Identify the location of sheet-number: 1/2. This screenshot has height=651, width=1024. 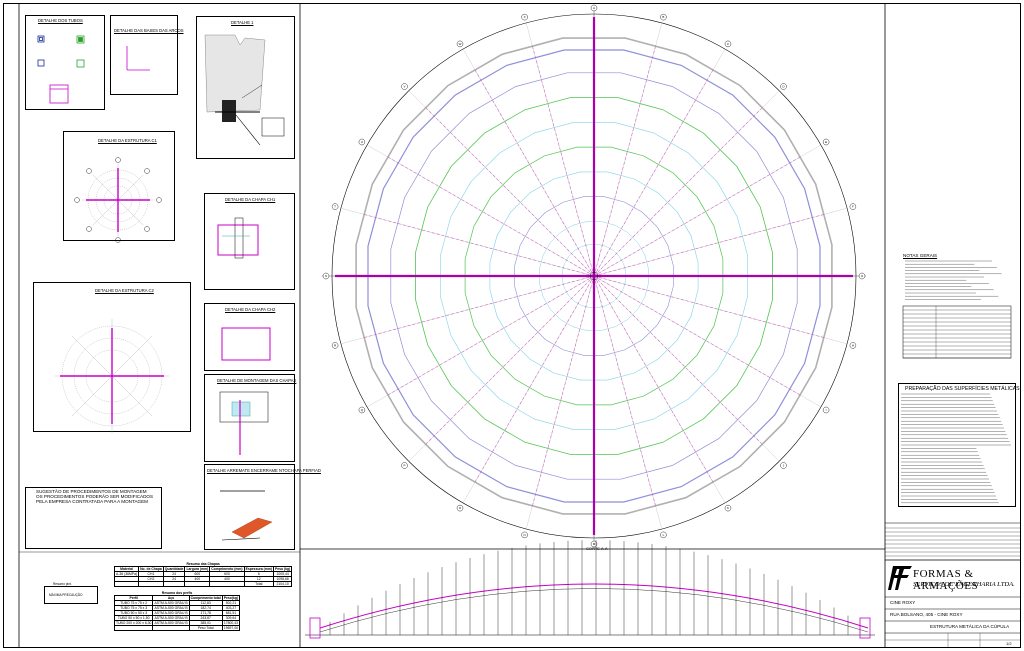
(1009, 643).